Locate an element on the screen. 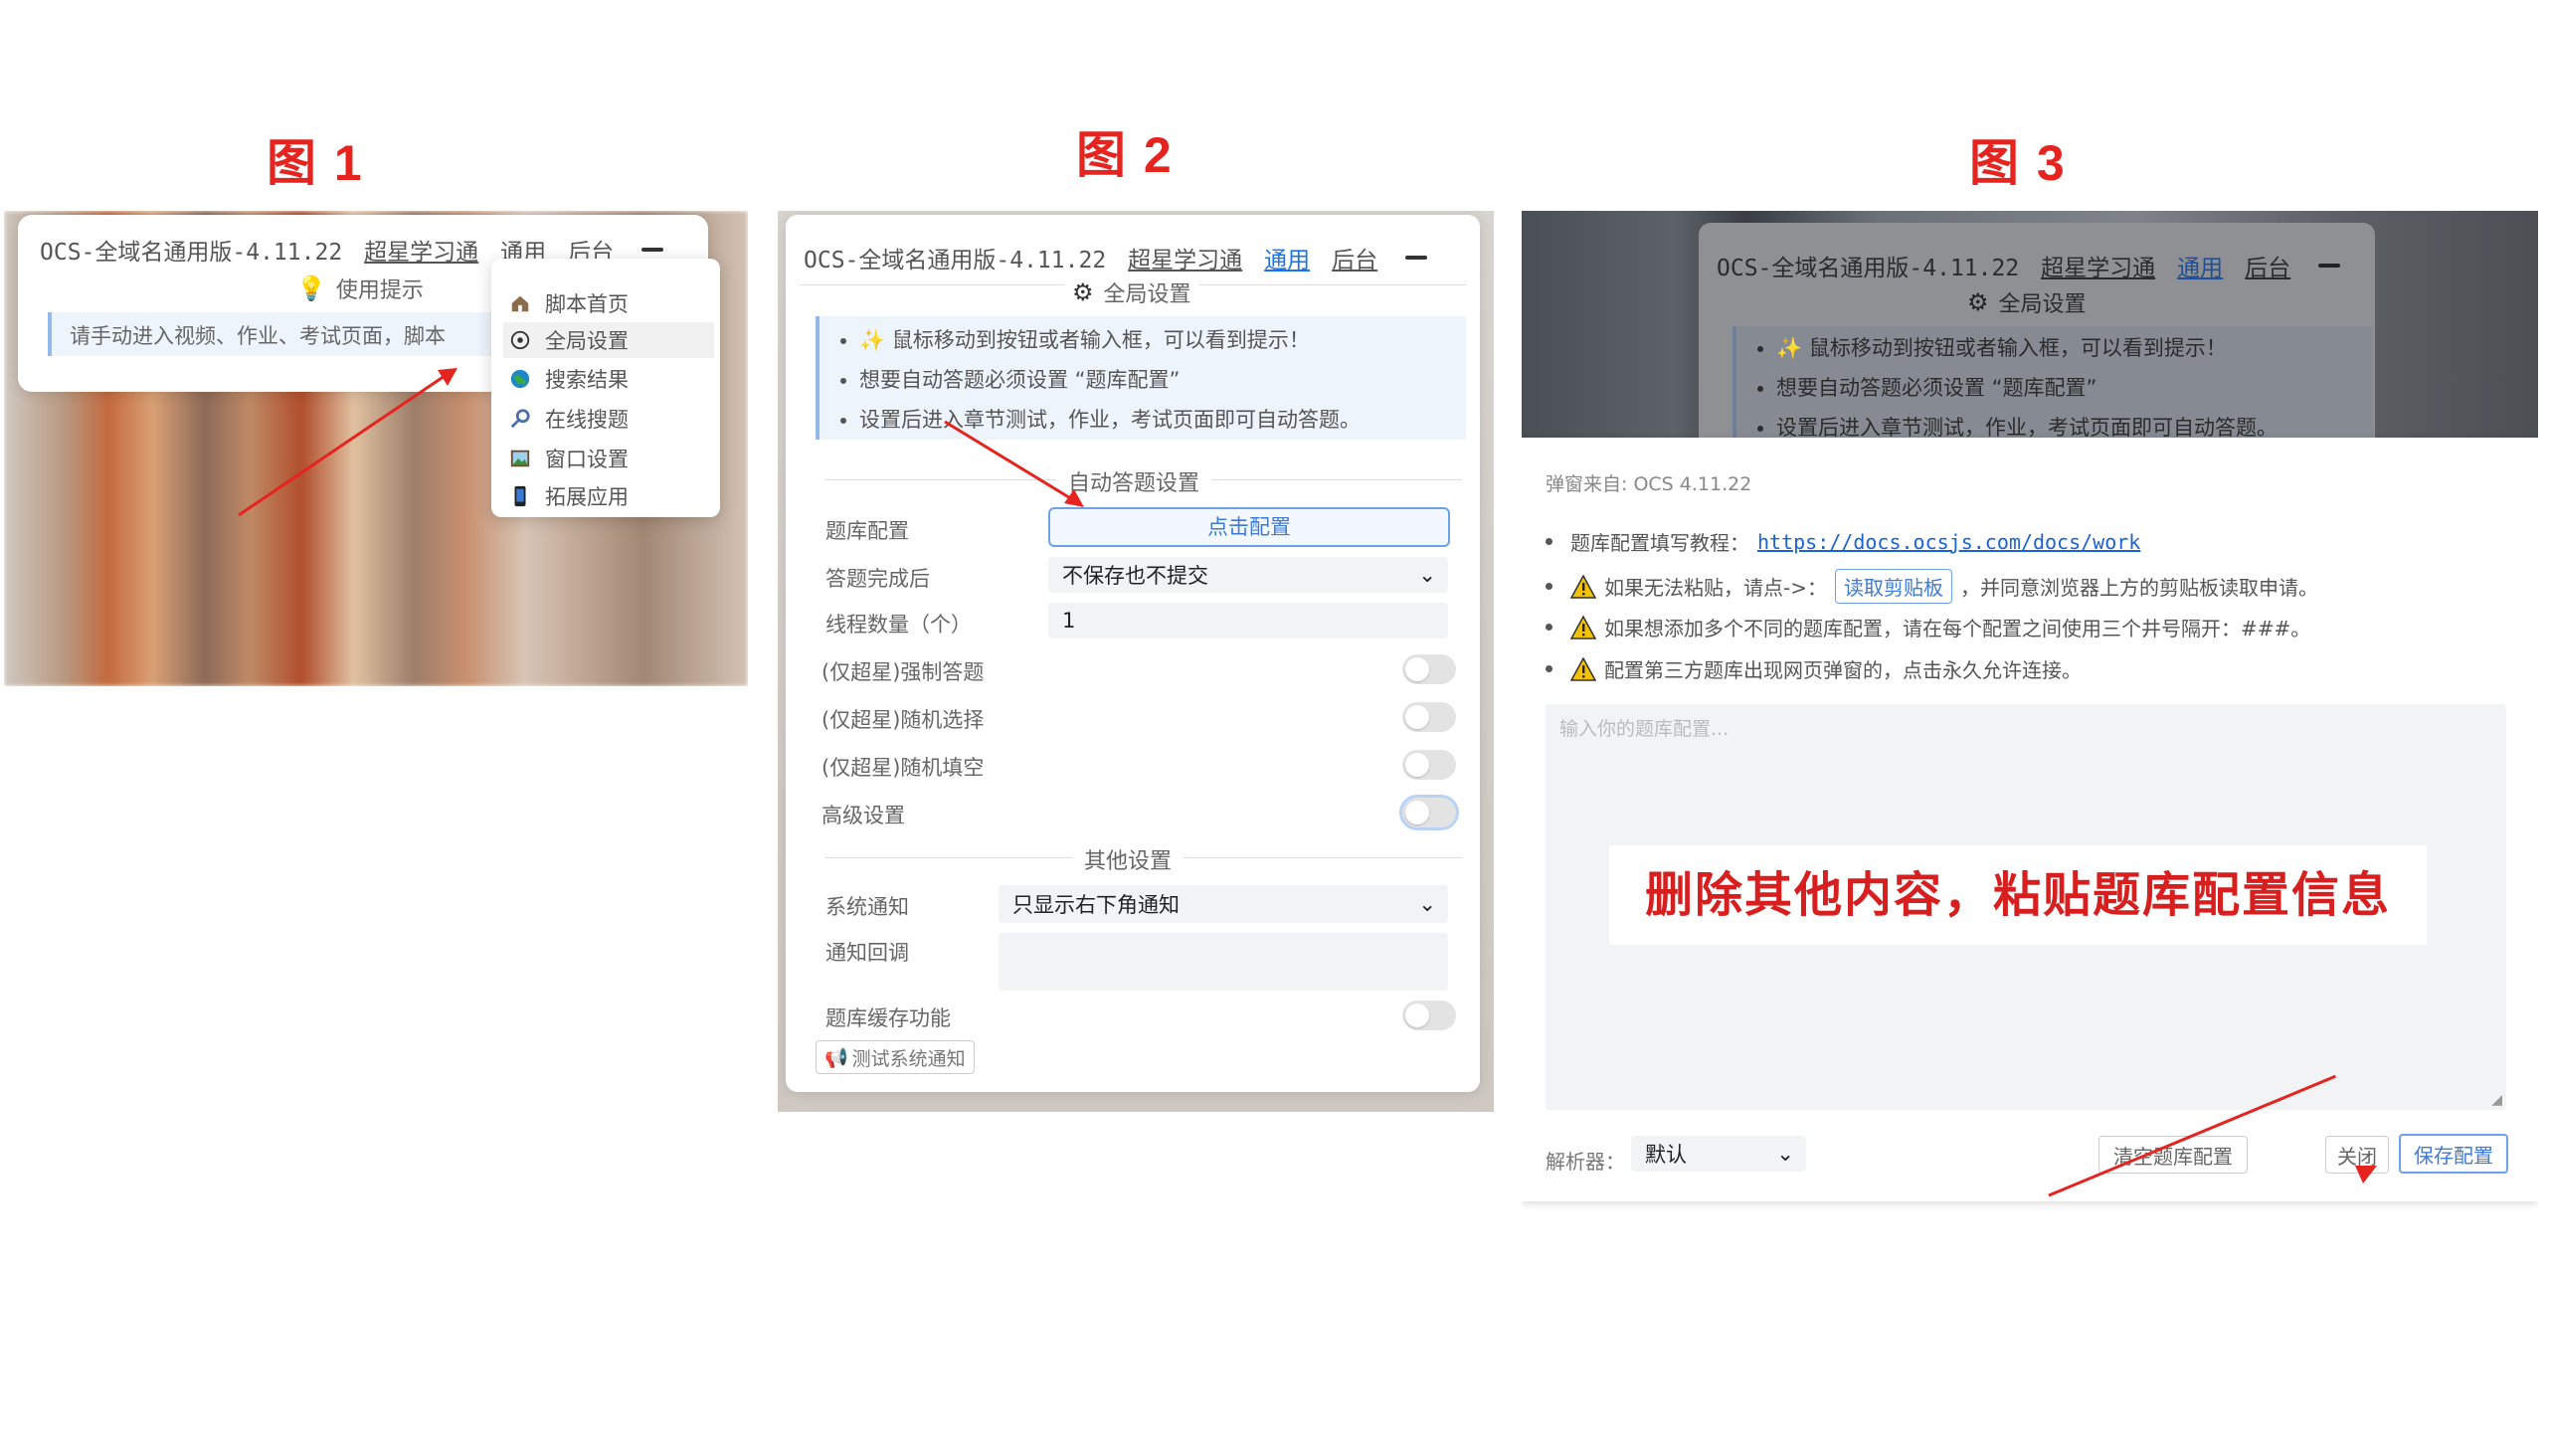  figure-2-label: 图 2 is located at coordinates (1125, 155).